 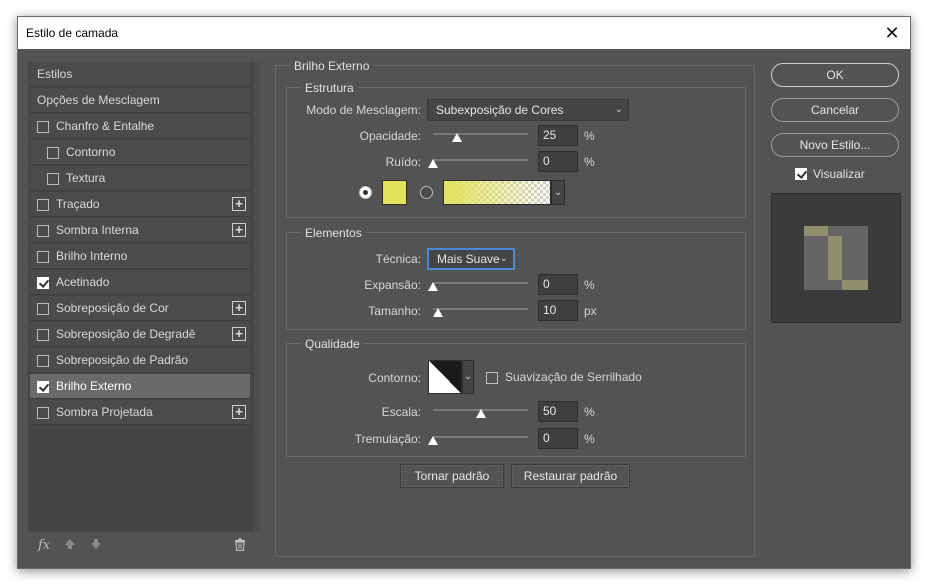 I want to click on effect-label: Sombra Interna, so click(x=97, y=230).